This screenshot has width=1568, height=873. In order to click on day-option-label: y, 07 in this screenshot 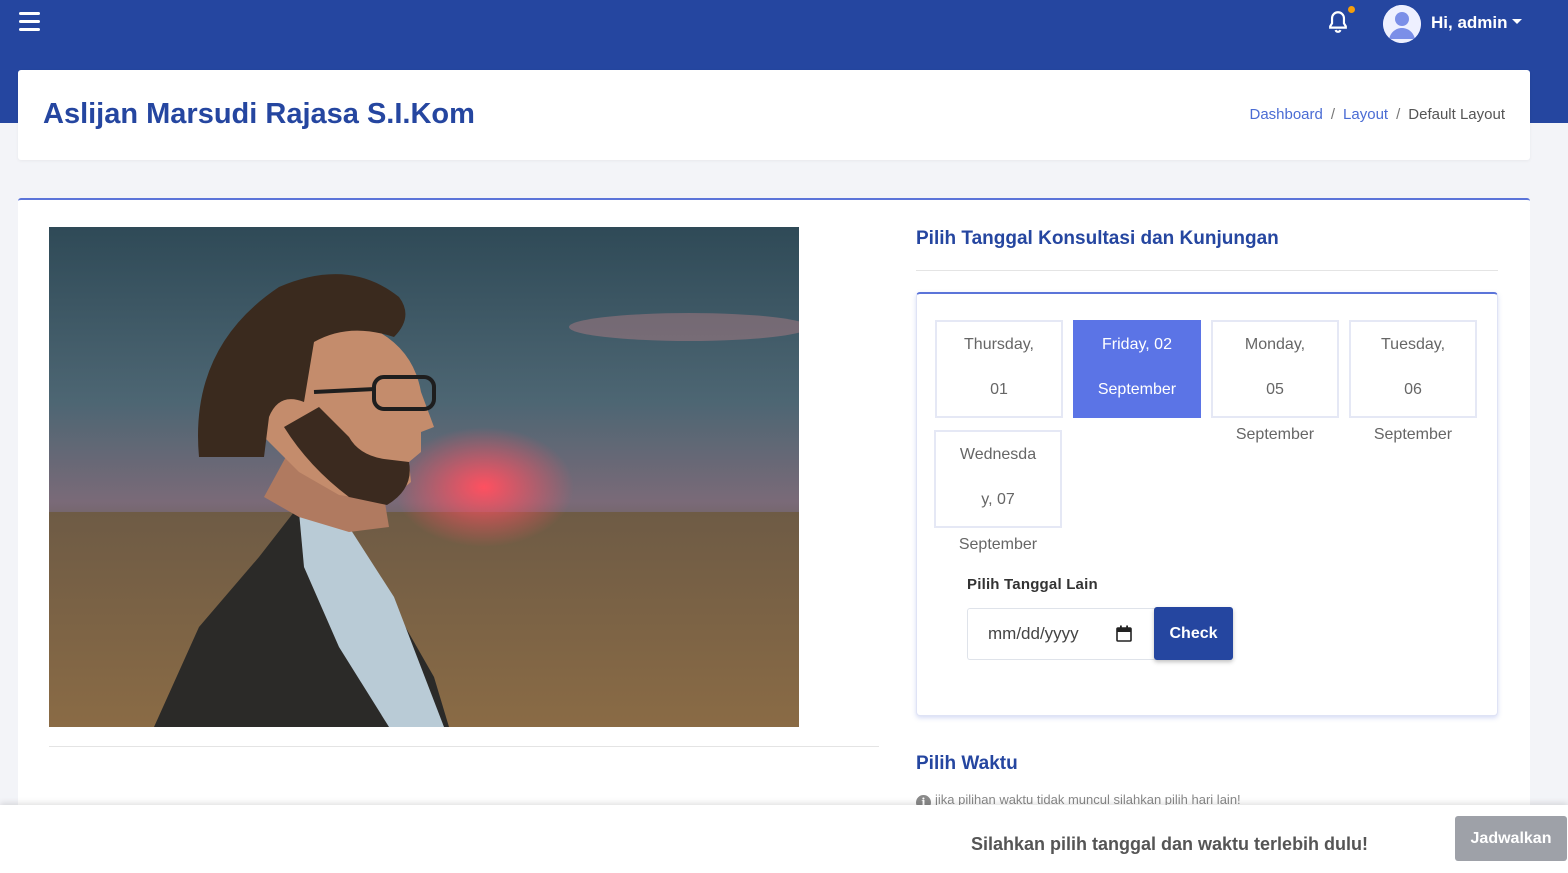, I will do `click(998, 499)`.